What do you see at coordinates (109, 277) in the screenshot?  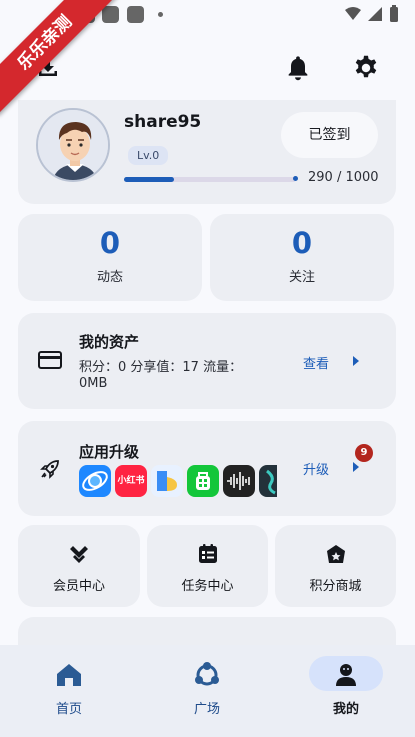 I see `stat-label: 动态` at bounding box center [109, 277].